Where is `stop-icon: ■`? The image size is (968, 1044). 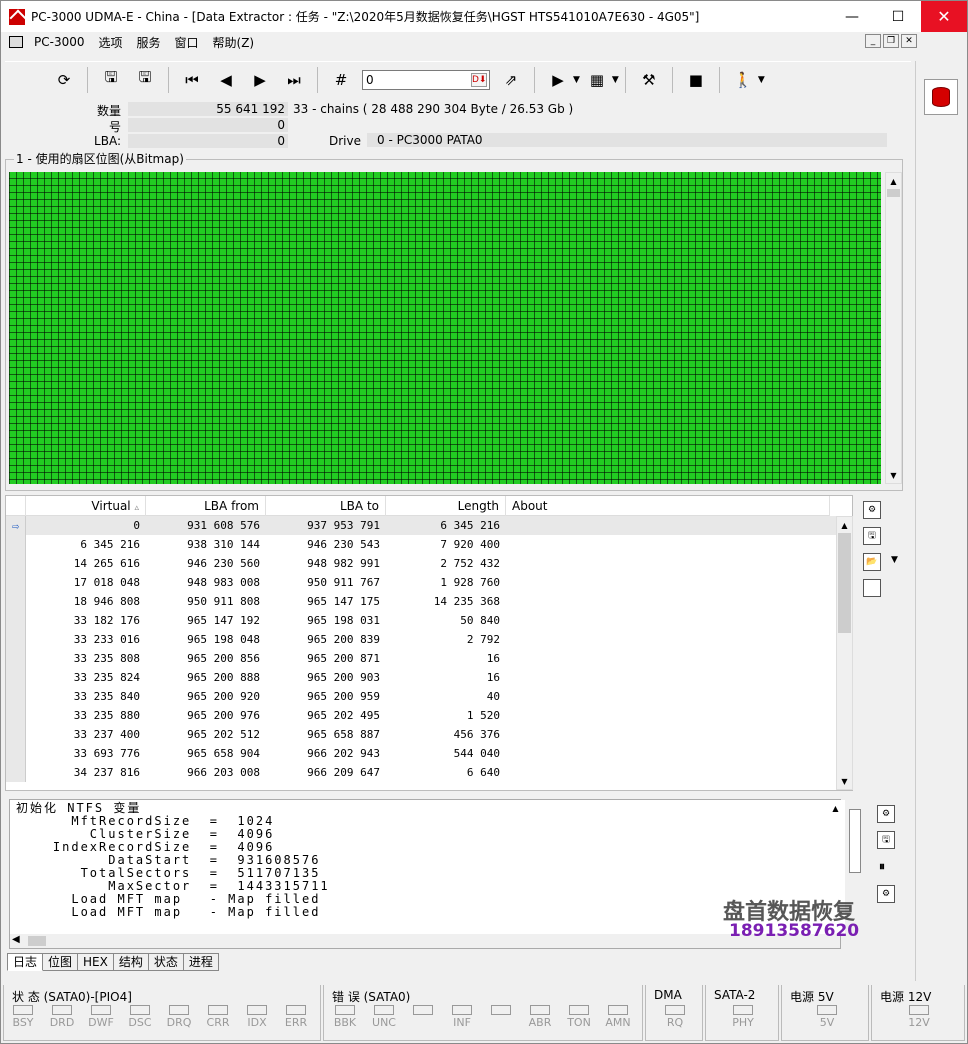
stop-icon: ■ is located at coordinates (696, 80).